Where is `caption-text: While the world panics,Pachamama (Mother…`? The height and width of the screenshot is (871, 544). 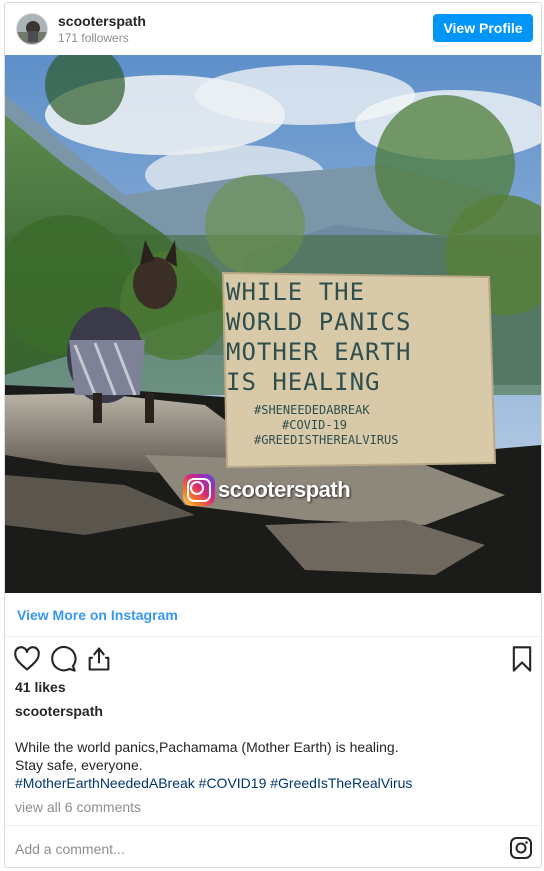 caption-text: While the world panics,Pachamama (Mother… is located at coordinates (207, 747).